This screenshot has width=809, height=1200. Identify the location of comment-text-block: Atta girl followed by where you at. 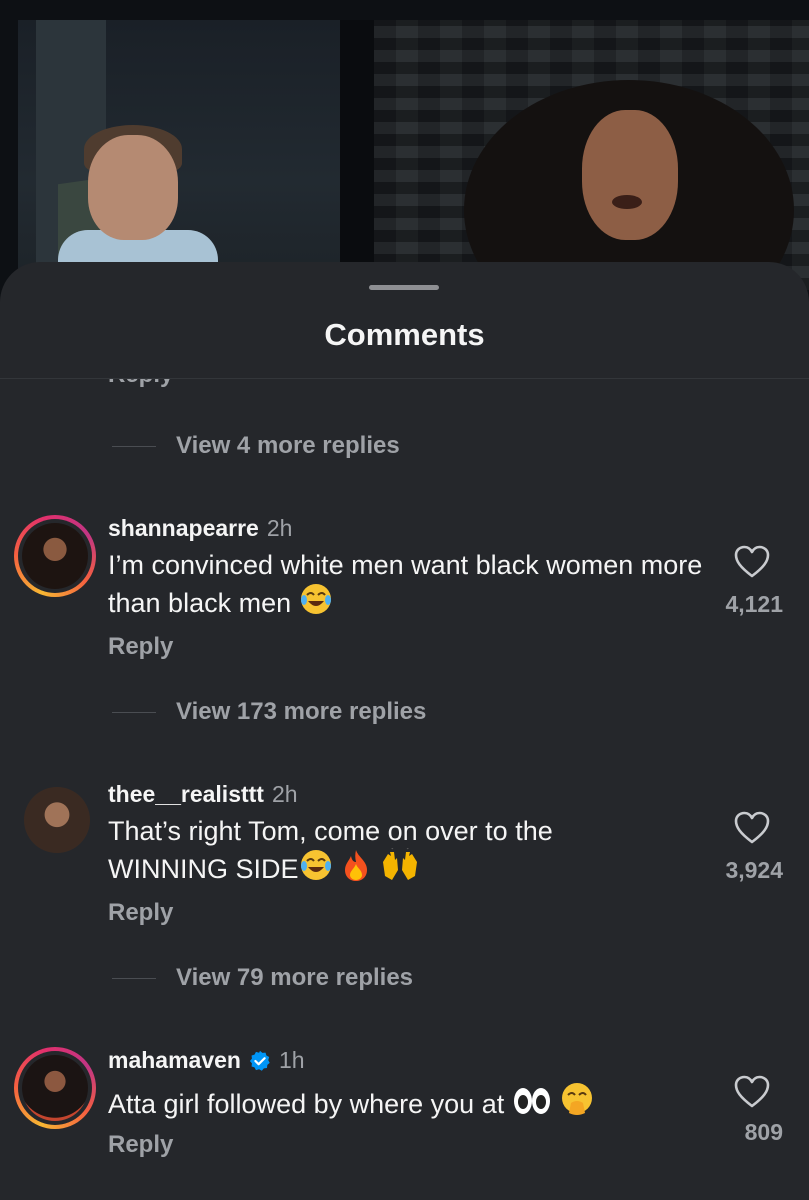
(408, 1101).